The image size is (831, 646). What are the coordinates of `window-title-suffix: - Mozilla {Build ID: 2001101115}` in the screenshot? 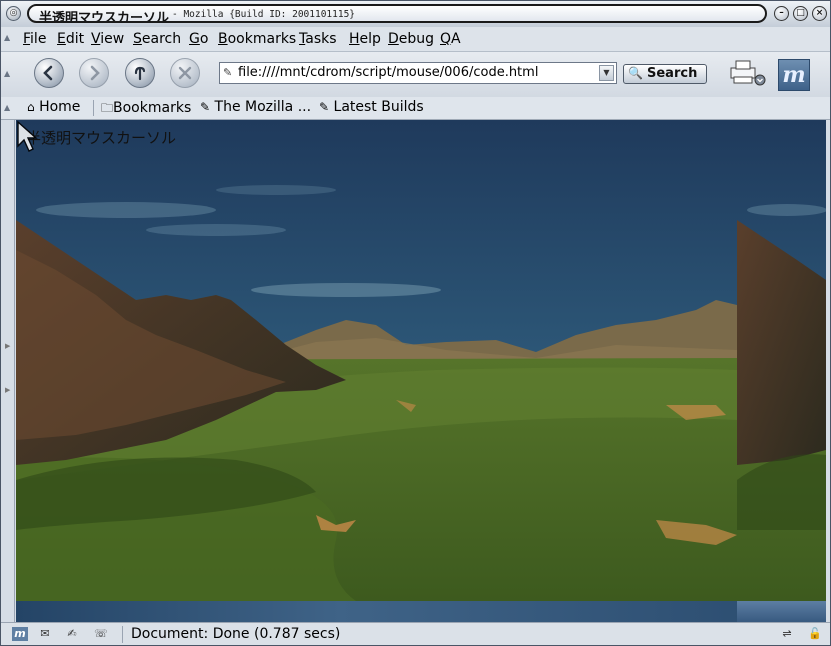 It's located at (264, 14).